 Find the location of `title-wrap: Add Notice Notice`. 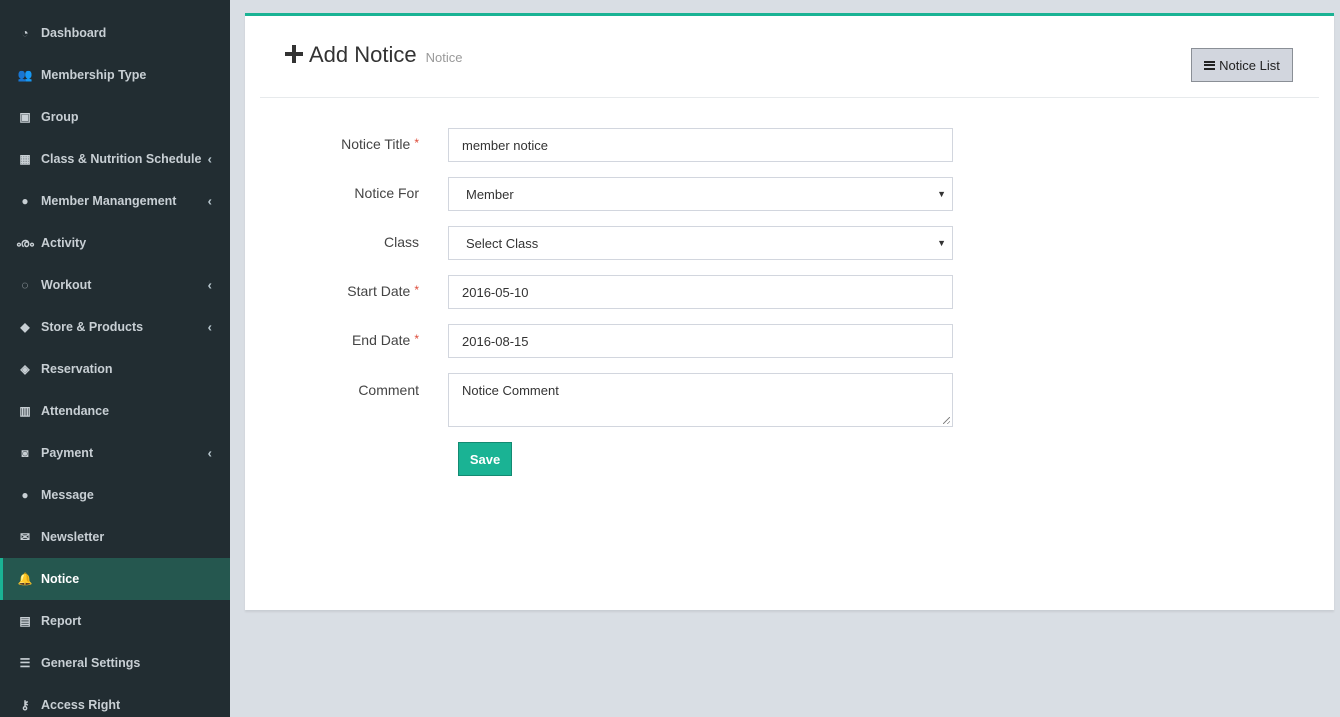

title-wrap: Add Notice Notice is located at coordinates (373, 55).